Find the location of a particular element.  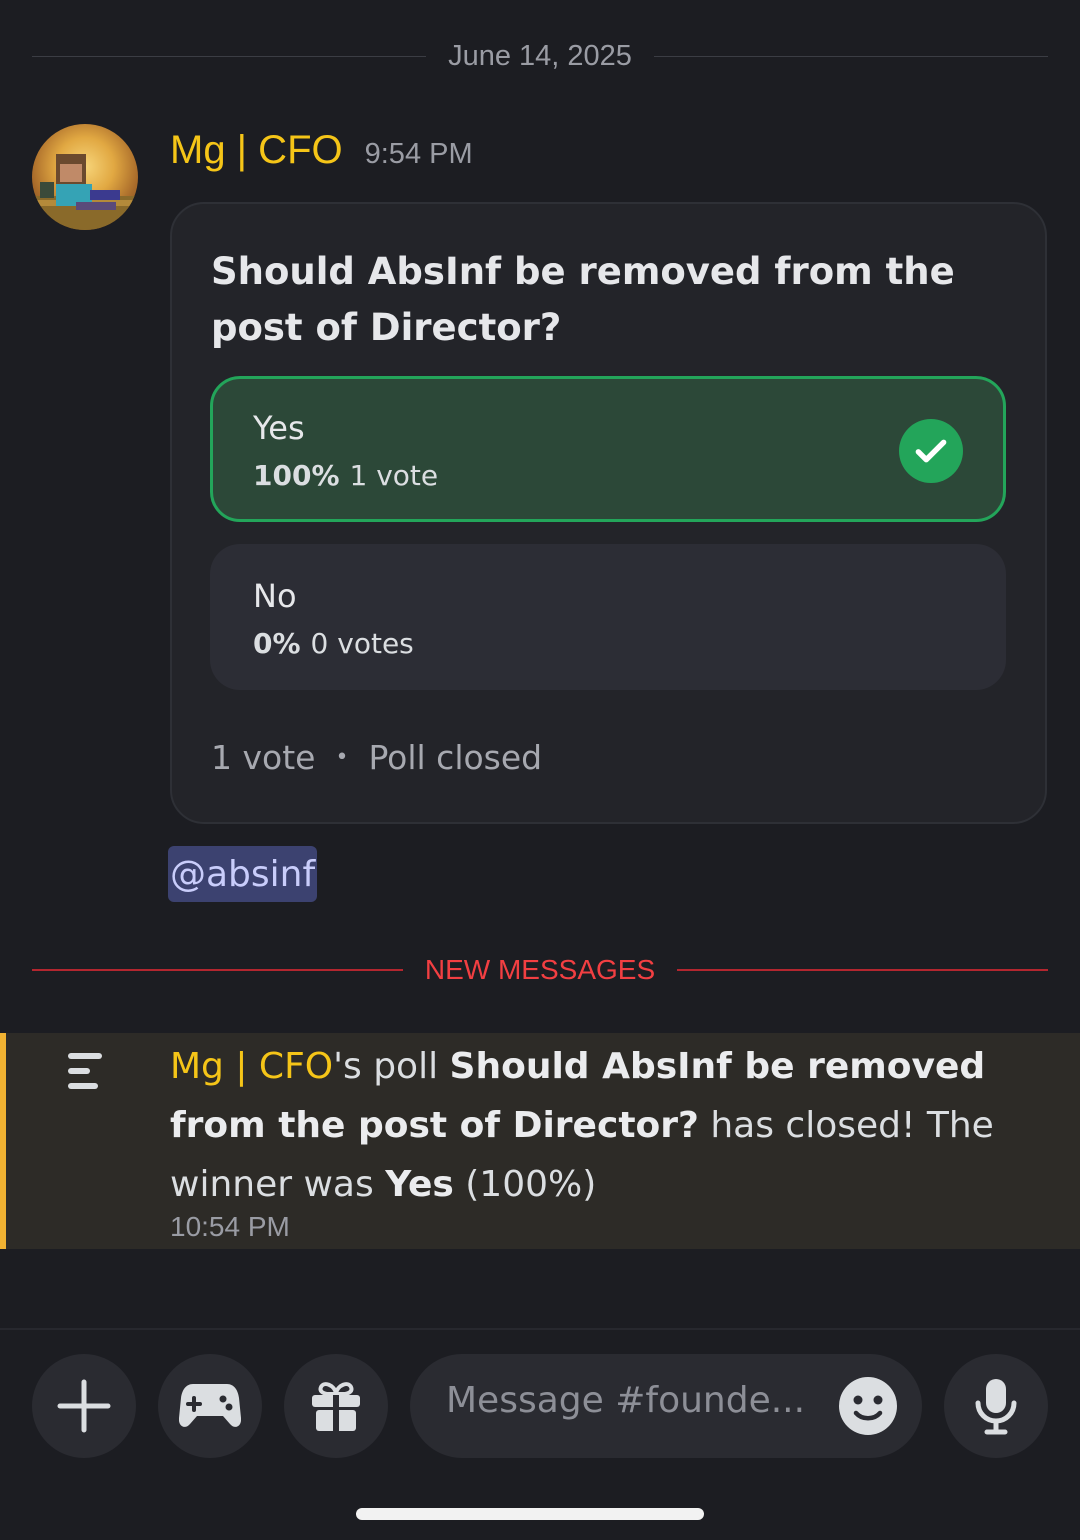

voice-message-button is located at coordinates (996, 1406).